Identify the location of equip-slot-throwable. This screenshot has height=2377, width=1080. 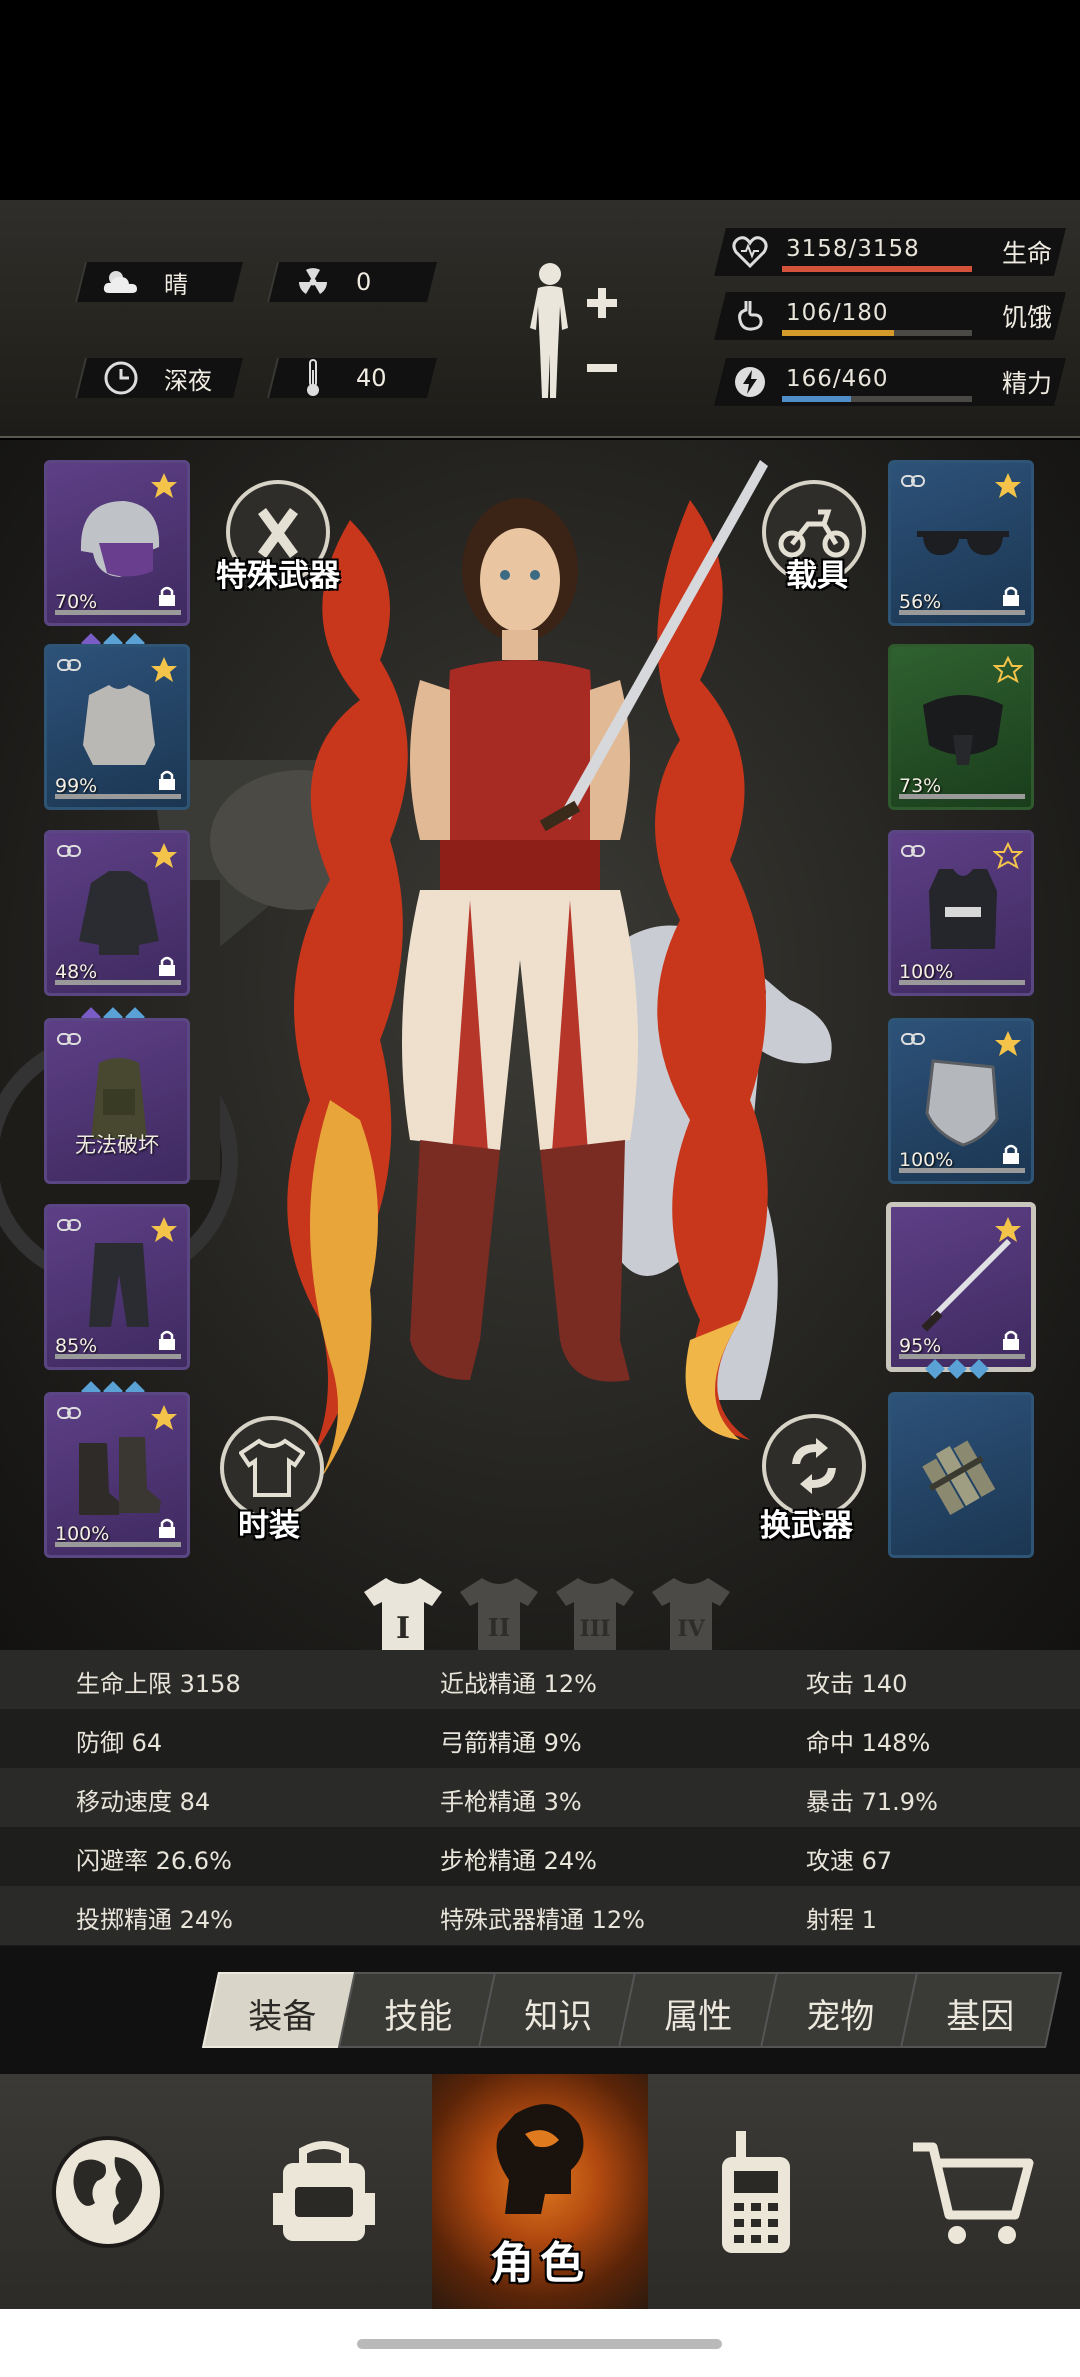
(961, 1475).